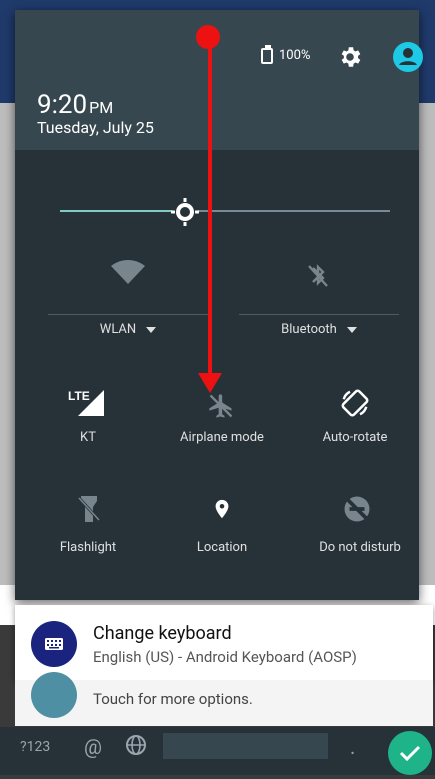  I want to click on battery-percent: 100%, so click(295, 55).